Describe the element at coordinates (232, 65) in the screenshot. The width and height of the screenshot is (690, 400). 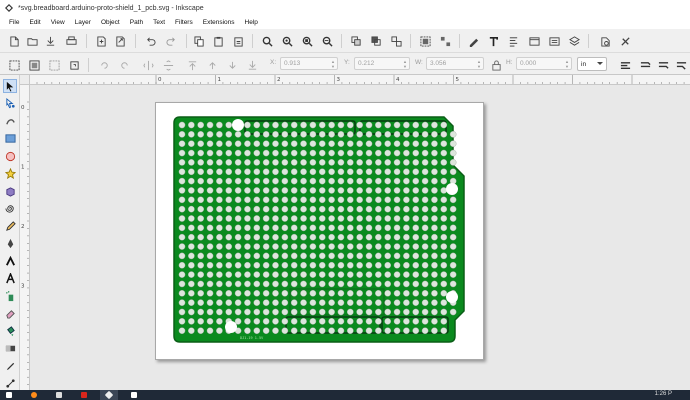
I see `lower-icon` at that location.